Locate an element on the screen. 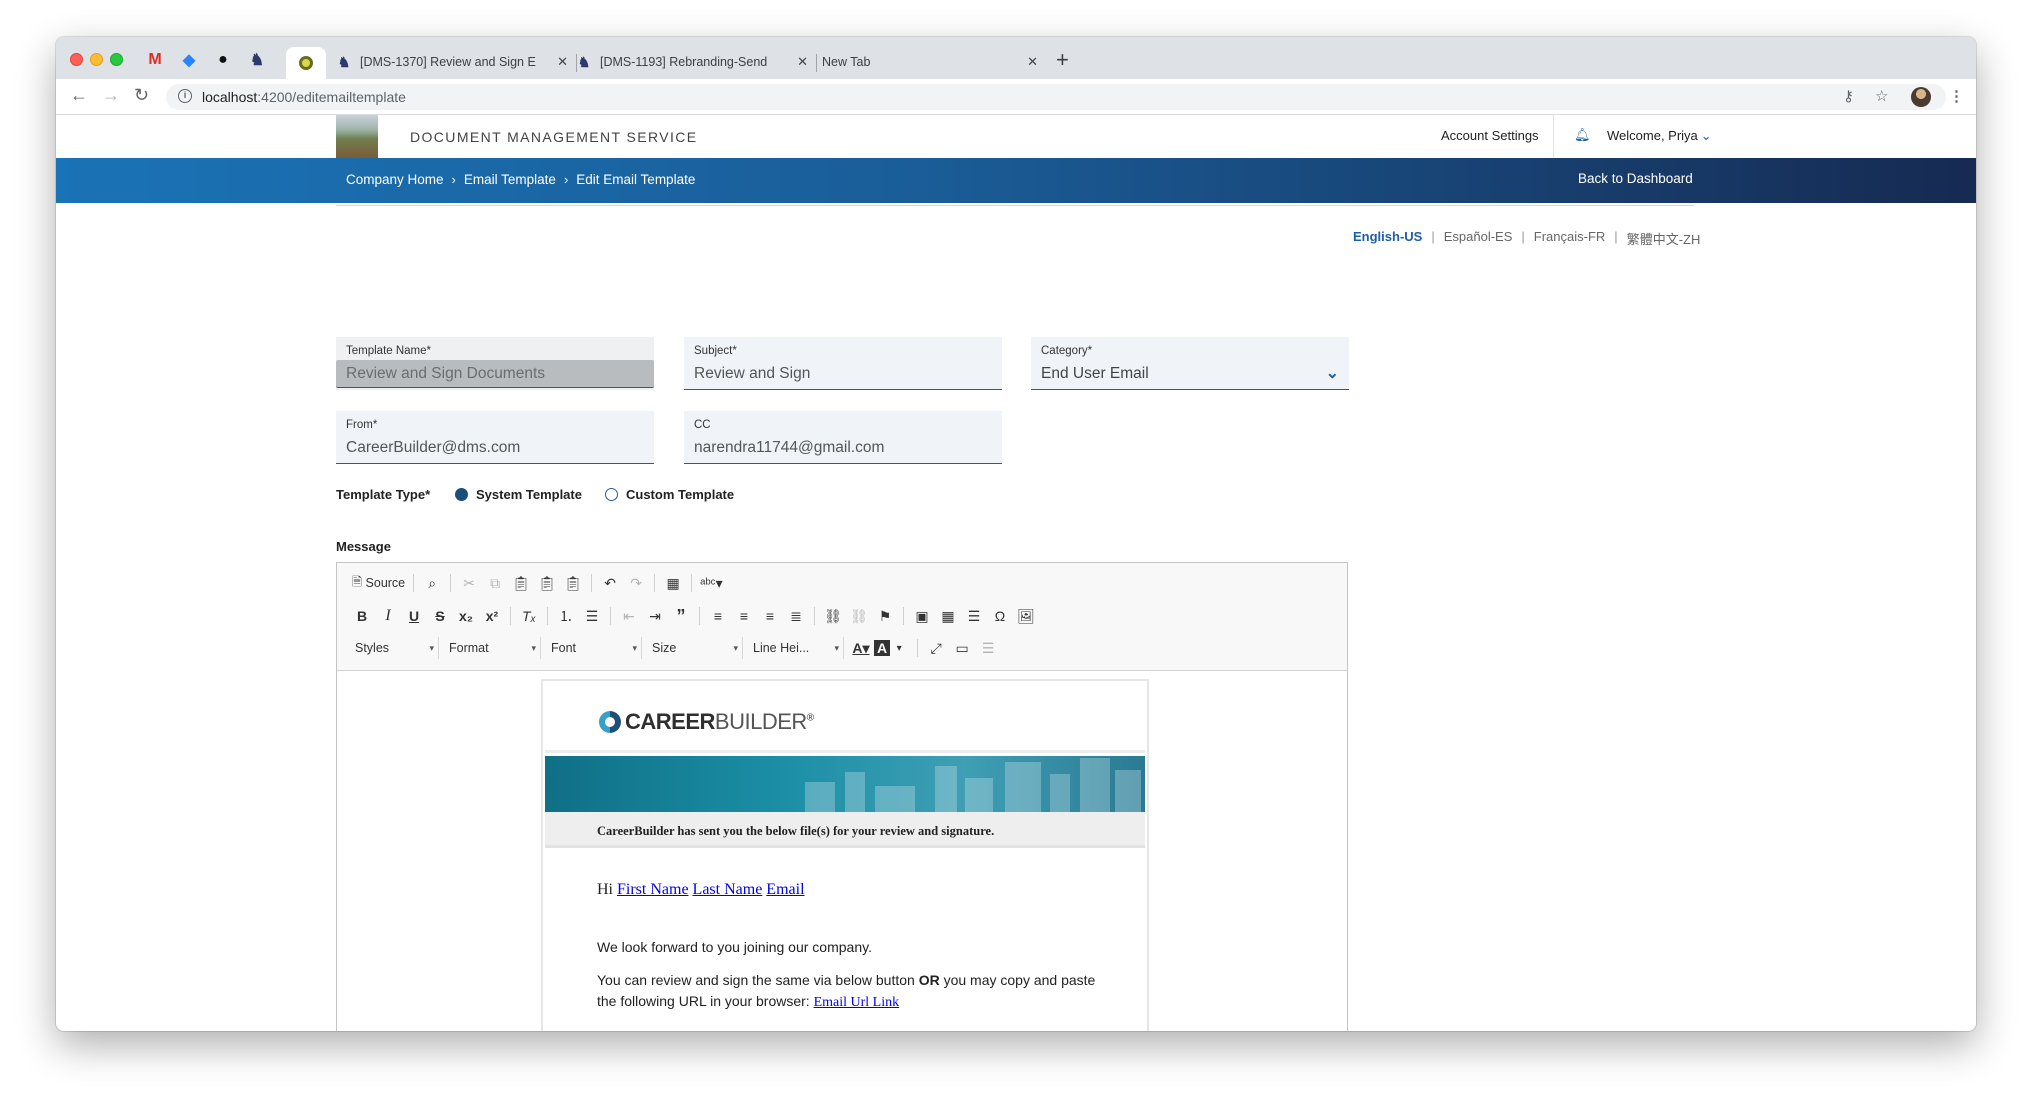  paste-text-icon: 📋︎ is located at coordinates (547, 583).